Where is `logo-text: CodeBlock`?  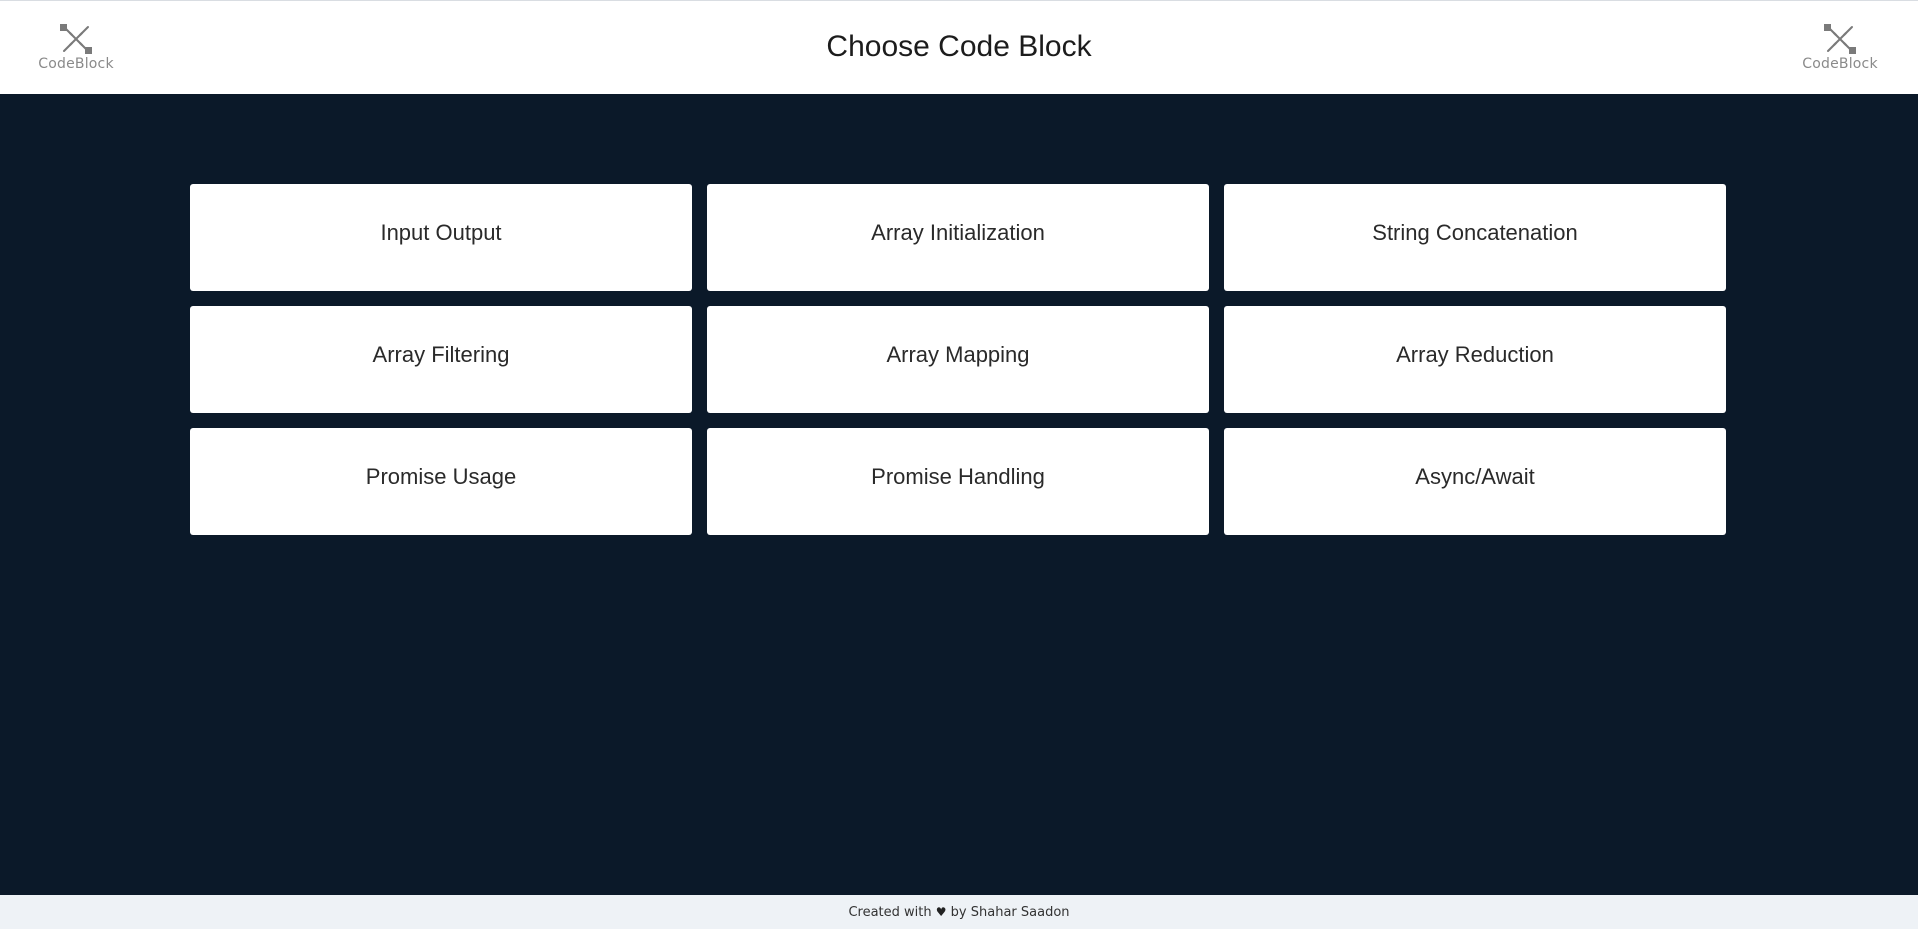 logo-text: CodeBlock is located at coordinates (1840, 64).